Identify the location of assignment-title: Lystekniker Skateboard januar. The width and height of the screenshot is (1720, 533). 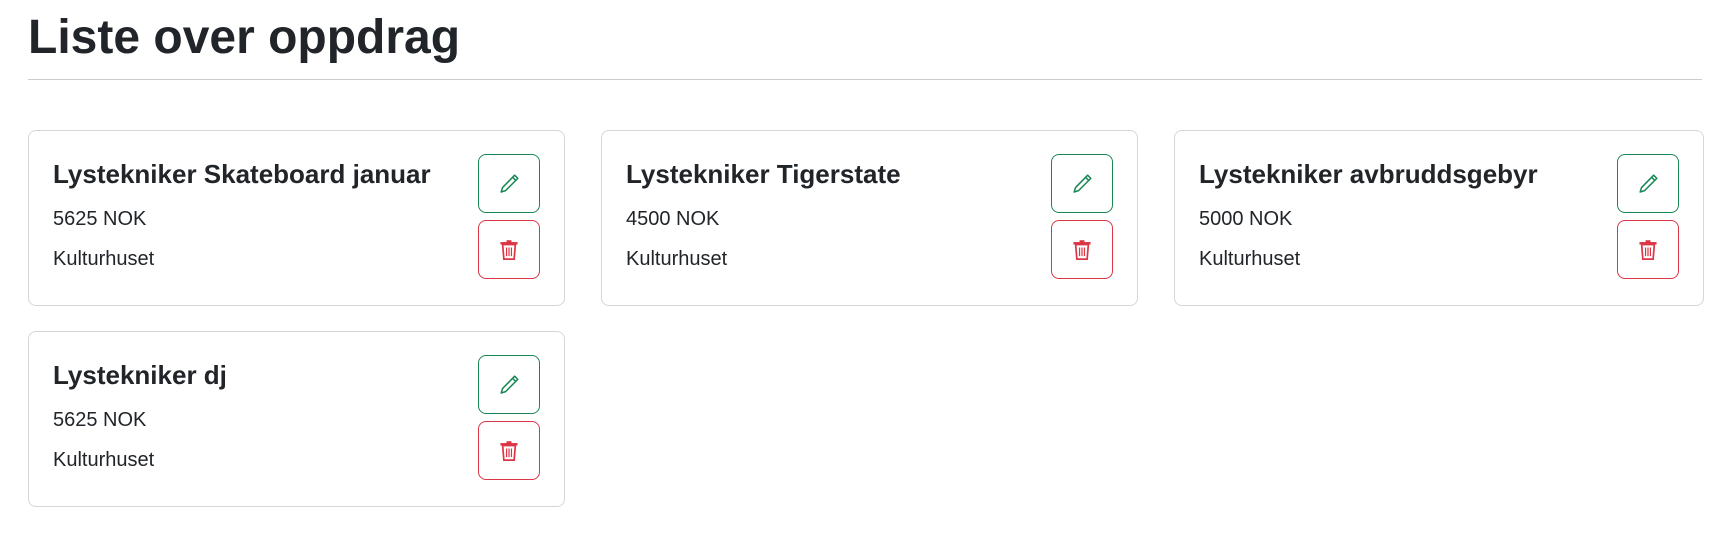
(242, 174).